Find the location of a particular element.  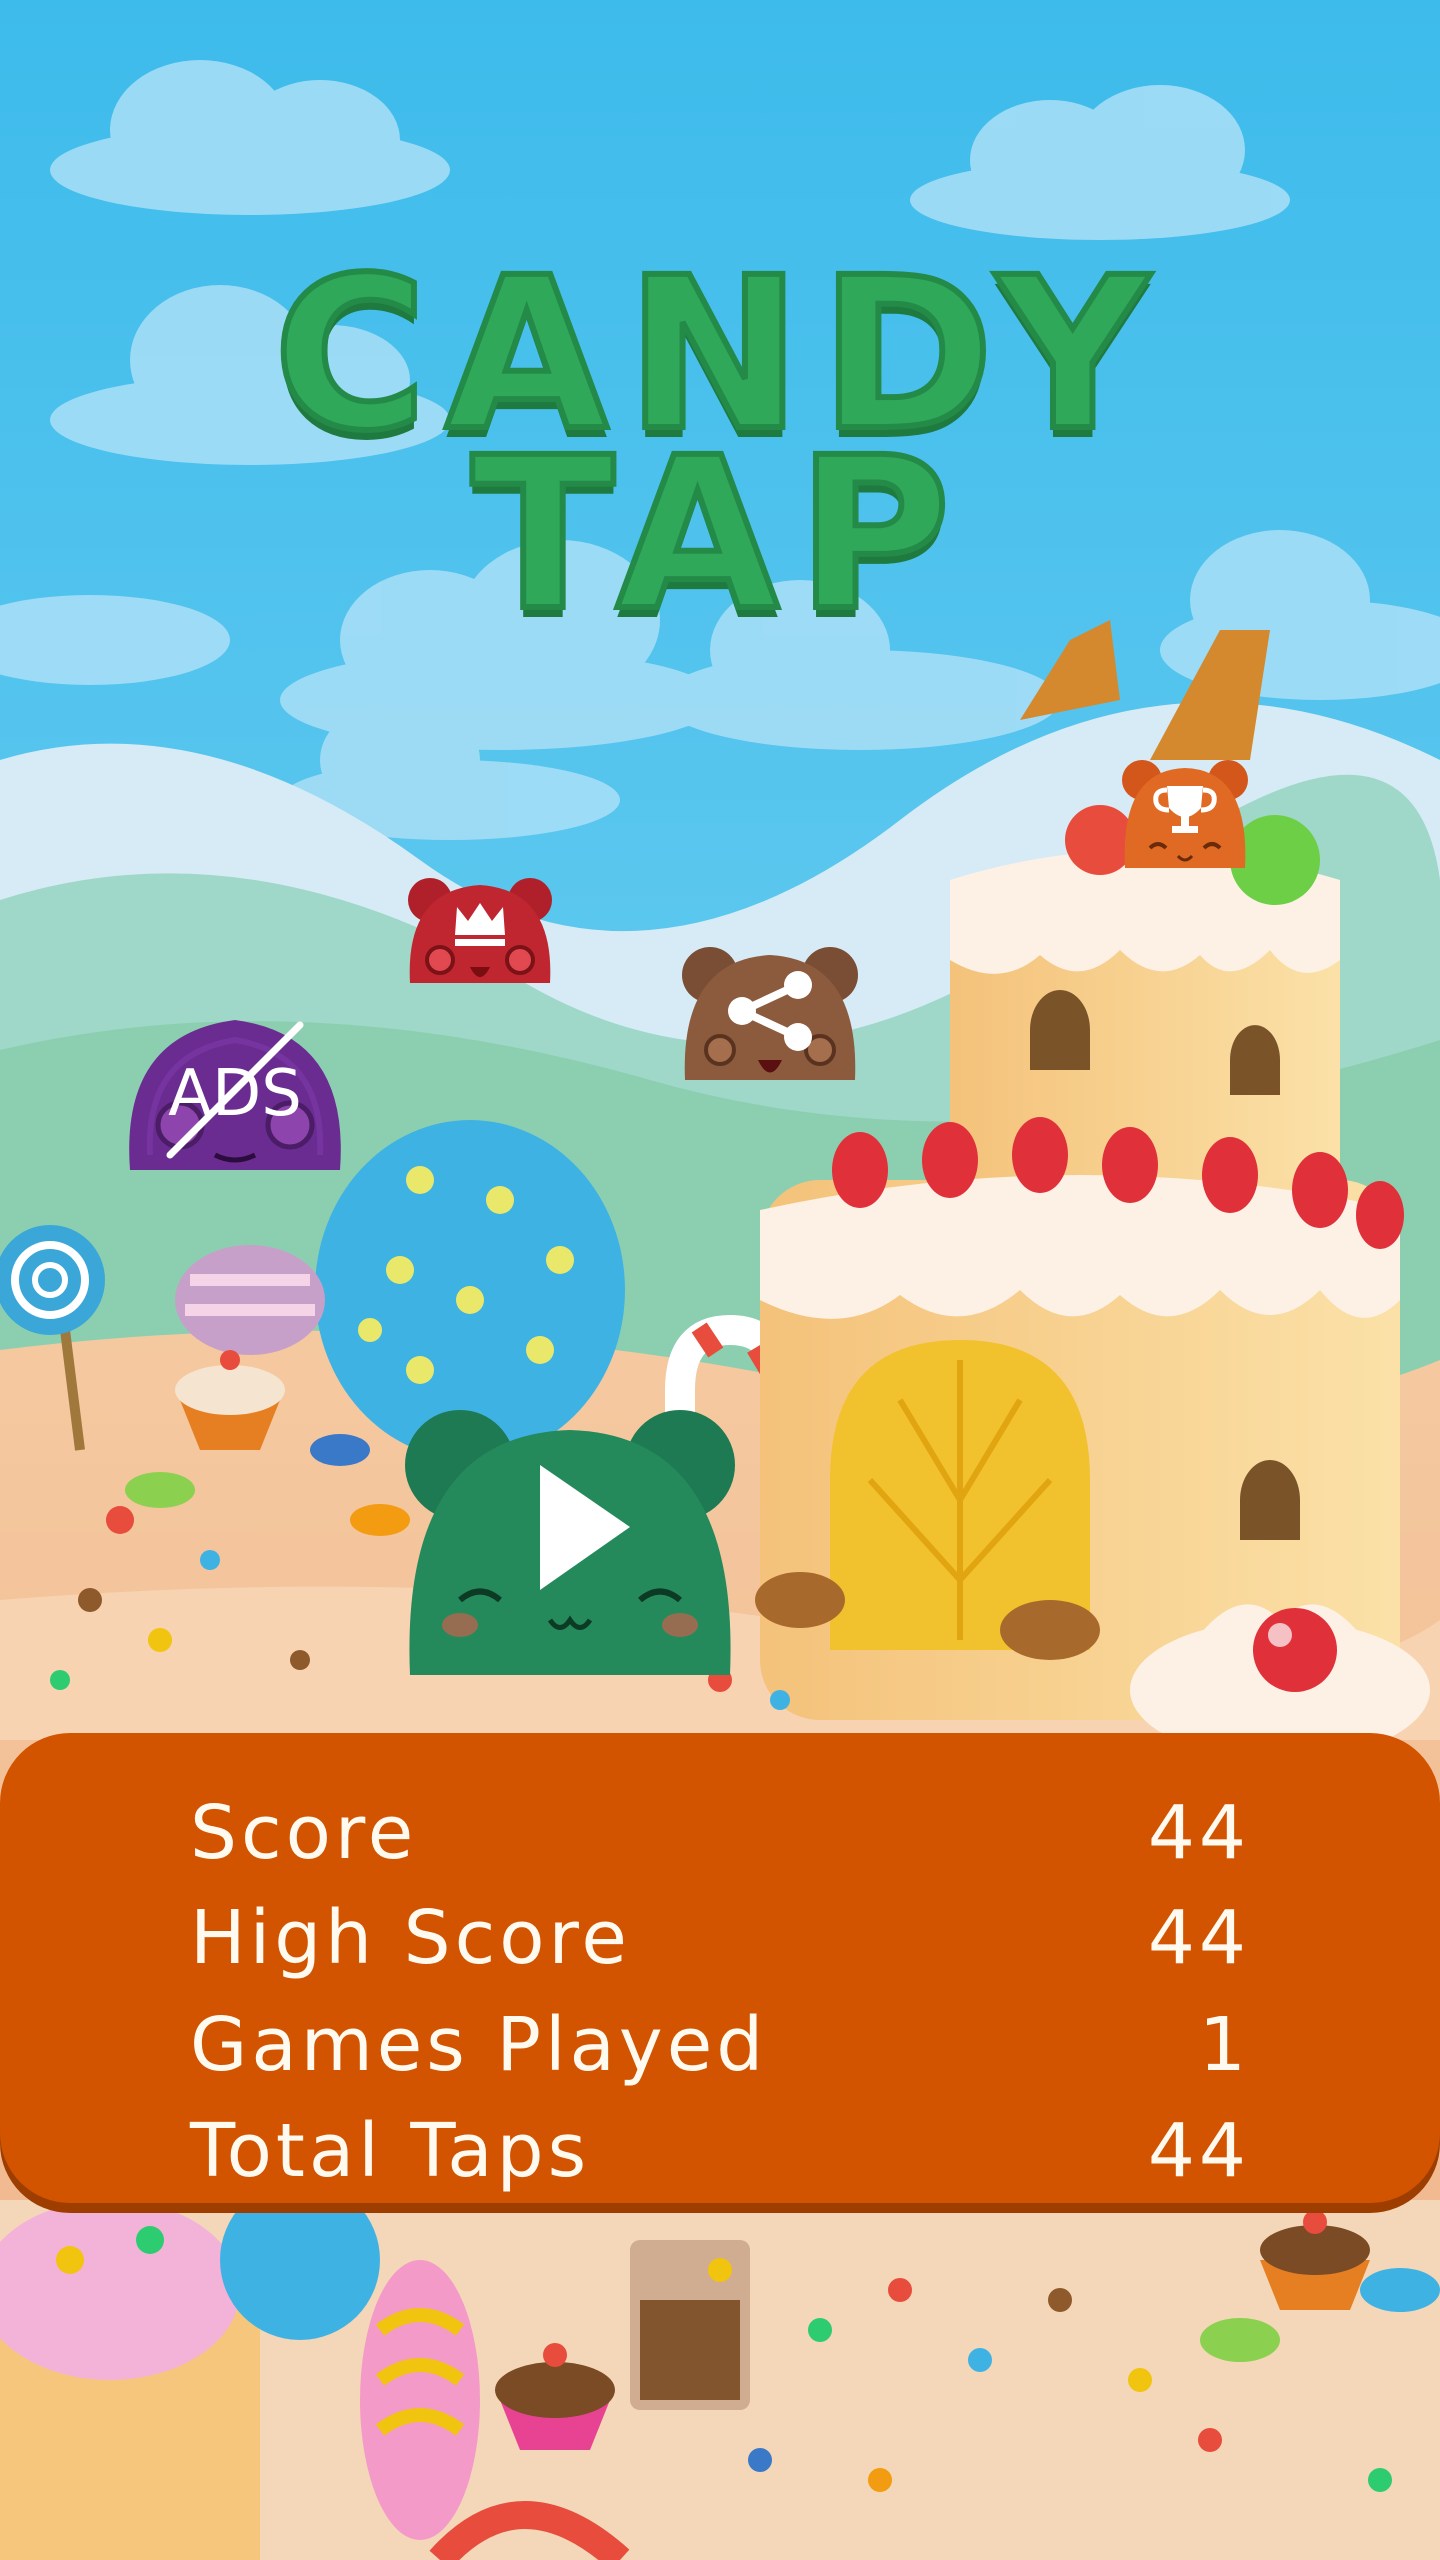

stat-row-games-played: Games Played 1 is located at coordinates (720, 2045).